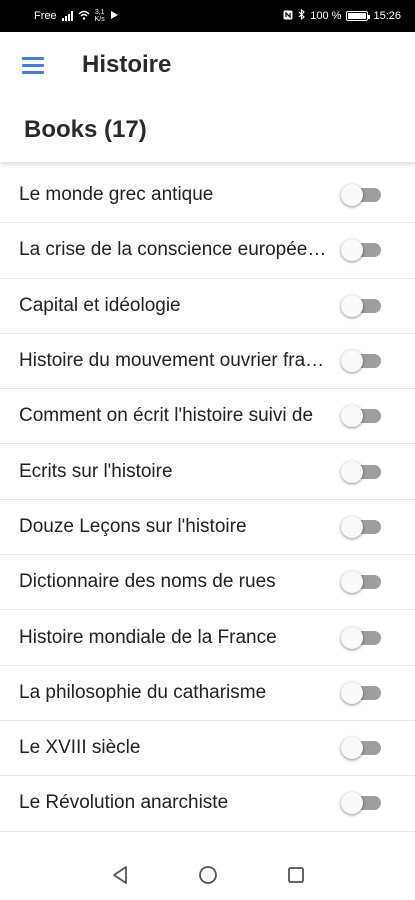 This screenshot has width=415, height=900. What do you see at coordinates (96, 471) in the screenshot?
I see `book-title: Ecrits sur l'histoire` at bounding box center [96, 471].